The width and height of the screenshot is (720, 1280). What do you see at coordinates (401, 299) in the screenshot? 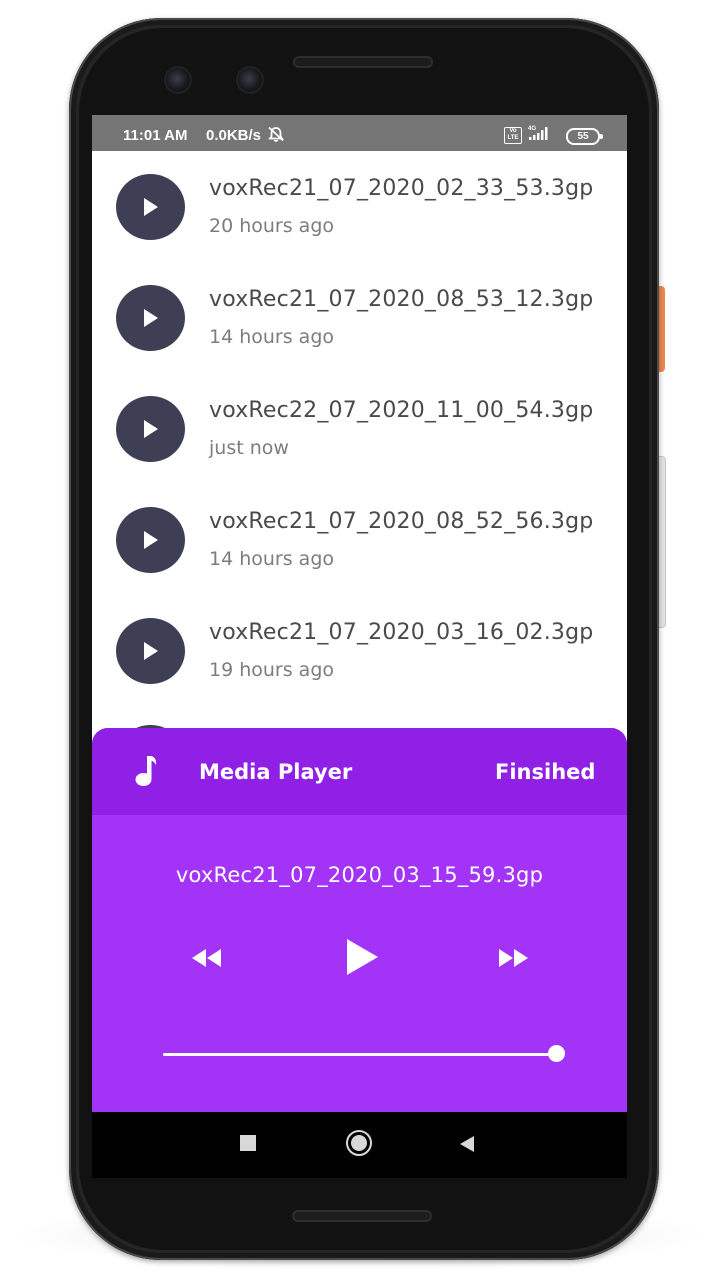
I see `recording-name: voxRec21_07_2020_08_53_12.3gp` at bounding box center [401, 299].